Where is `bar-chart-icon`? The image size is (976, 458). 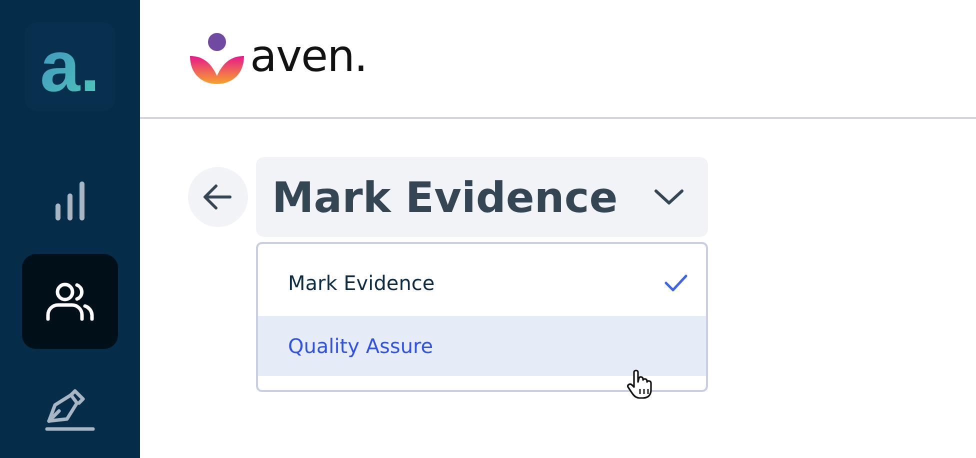
bar-chart-icon is located at coordinates (70, 201).